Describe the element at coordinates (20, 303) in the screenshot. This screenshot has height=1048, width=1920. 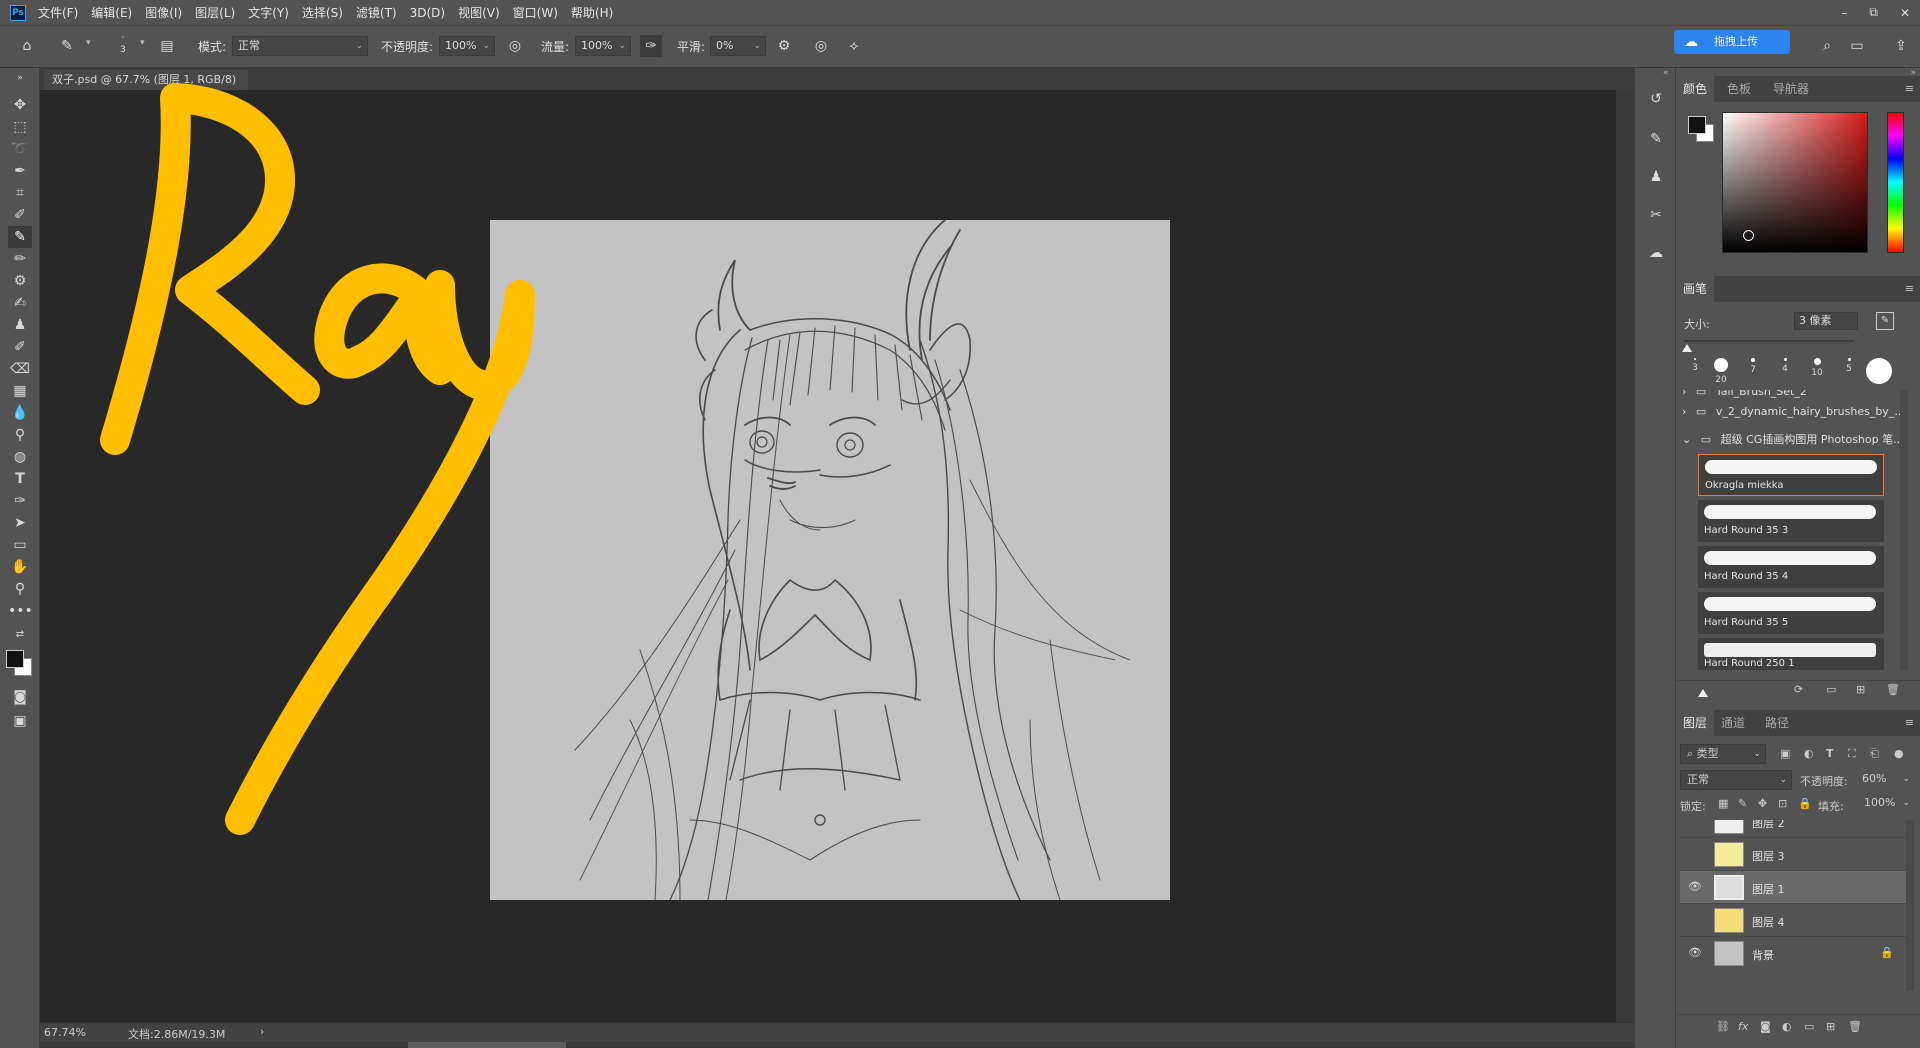
I see `history-brush-tool-icon: ✍` at that location.